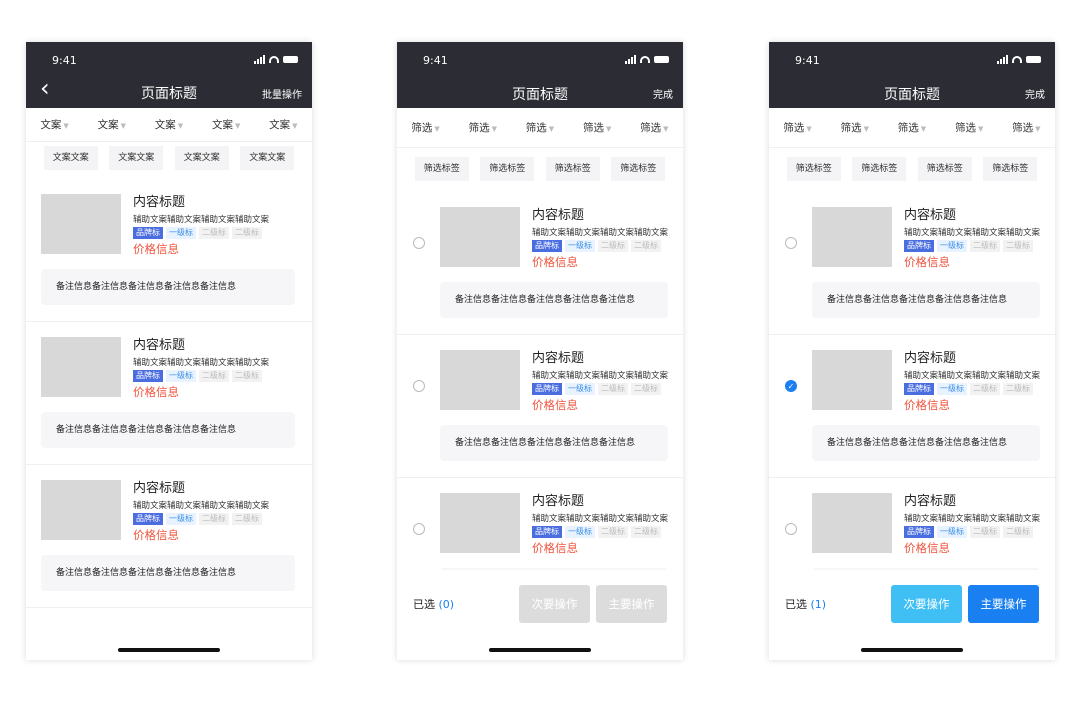 Image resolution: width=1080 pixels, height=702 pixels. Describe the element at coordinates (446, 604) in the screenshot. I see `selected-number: (0)` at that location.